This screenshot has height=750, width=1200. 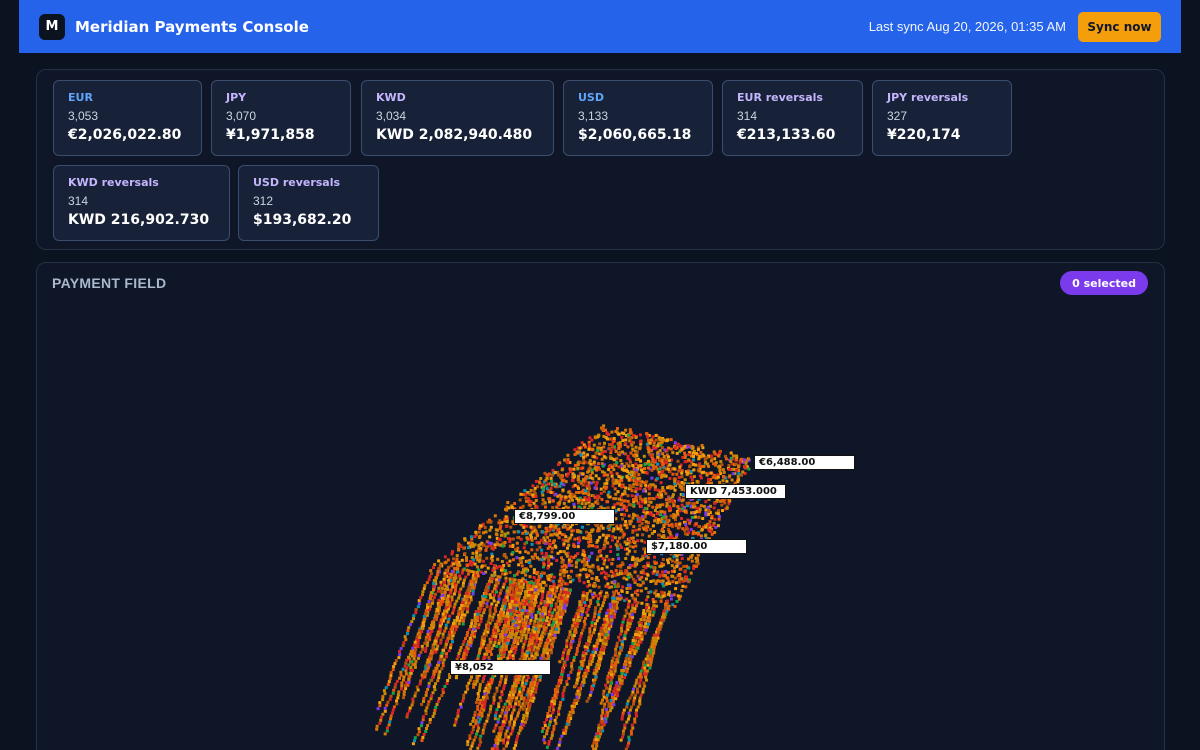 I want to click on summary-card-jpy: JPY 3,070 ¥1,971,858, so click(x=281, y=118).